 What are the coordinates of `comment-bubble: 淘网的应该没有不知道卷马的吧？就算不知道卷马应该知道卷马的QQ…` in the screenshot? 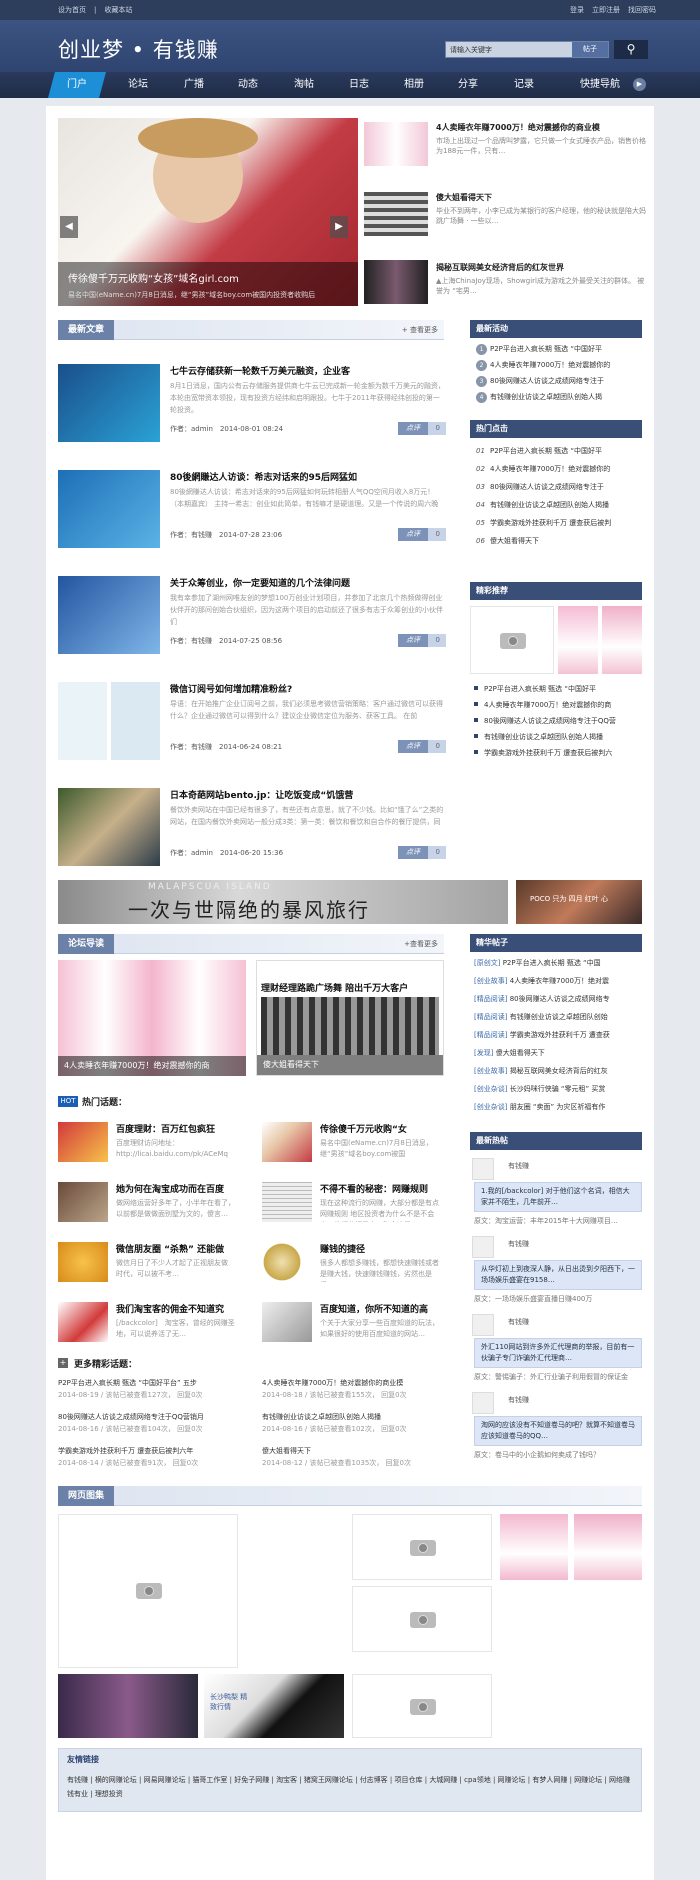 It's located at (558, 1431).